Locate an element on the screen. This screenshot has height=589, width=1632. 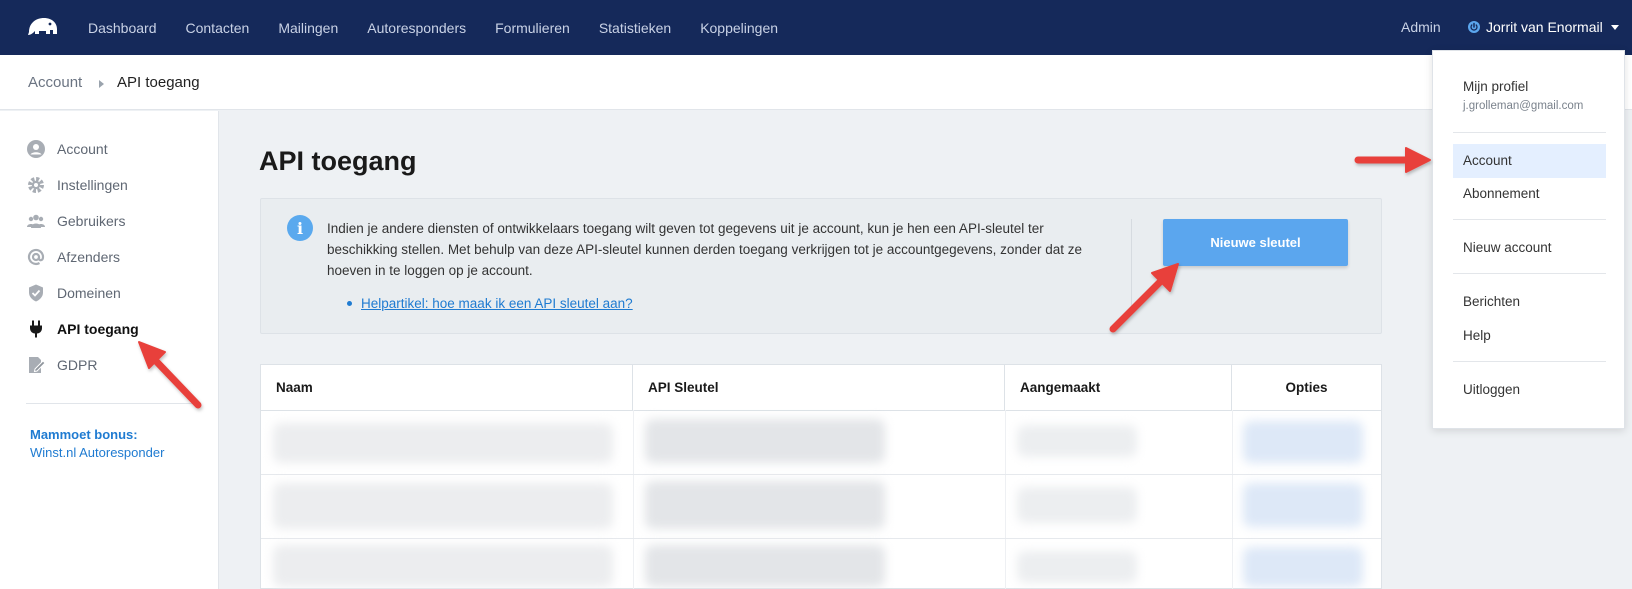
mammoth-logo-icon is located at coordinates (43, 26).